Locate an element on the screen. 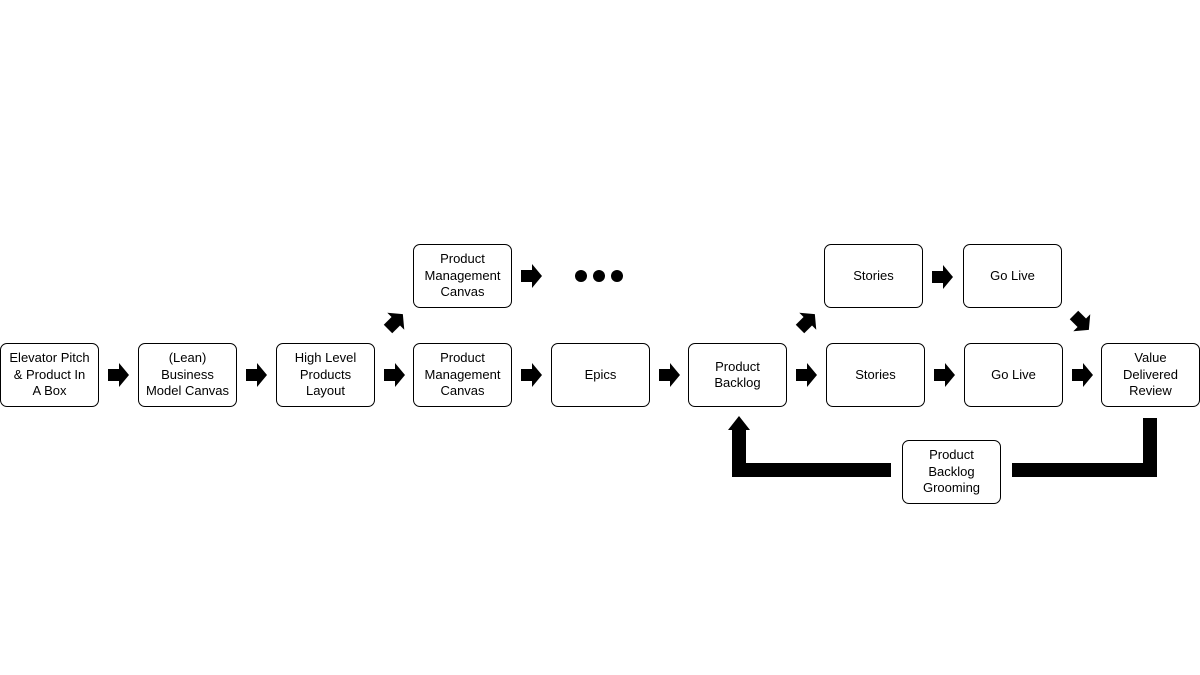  step-value-delivered-review: Value Delivered Review is located at coordinates (1150, 375).